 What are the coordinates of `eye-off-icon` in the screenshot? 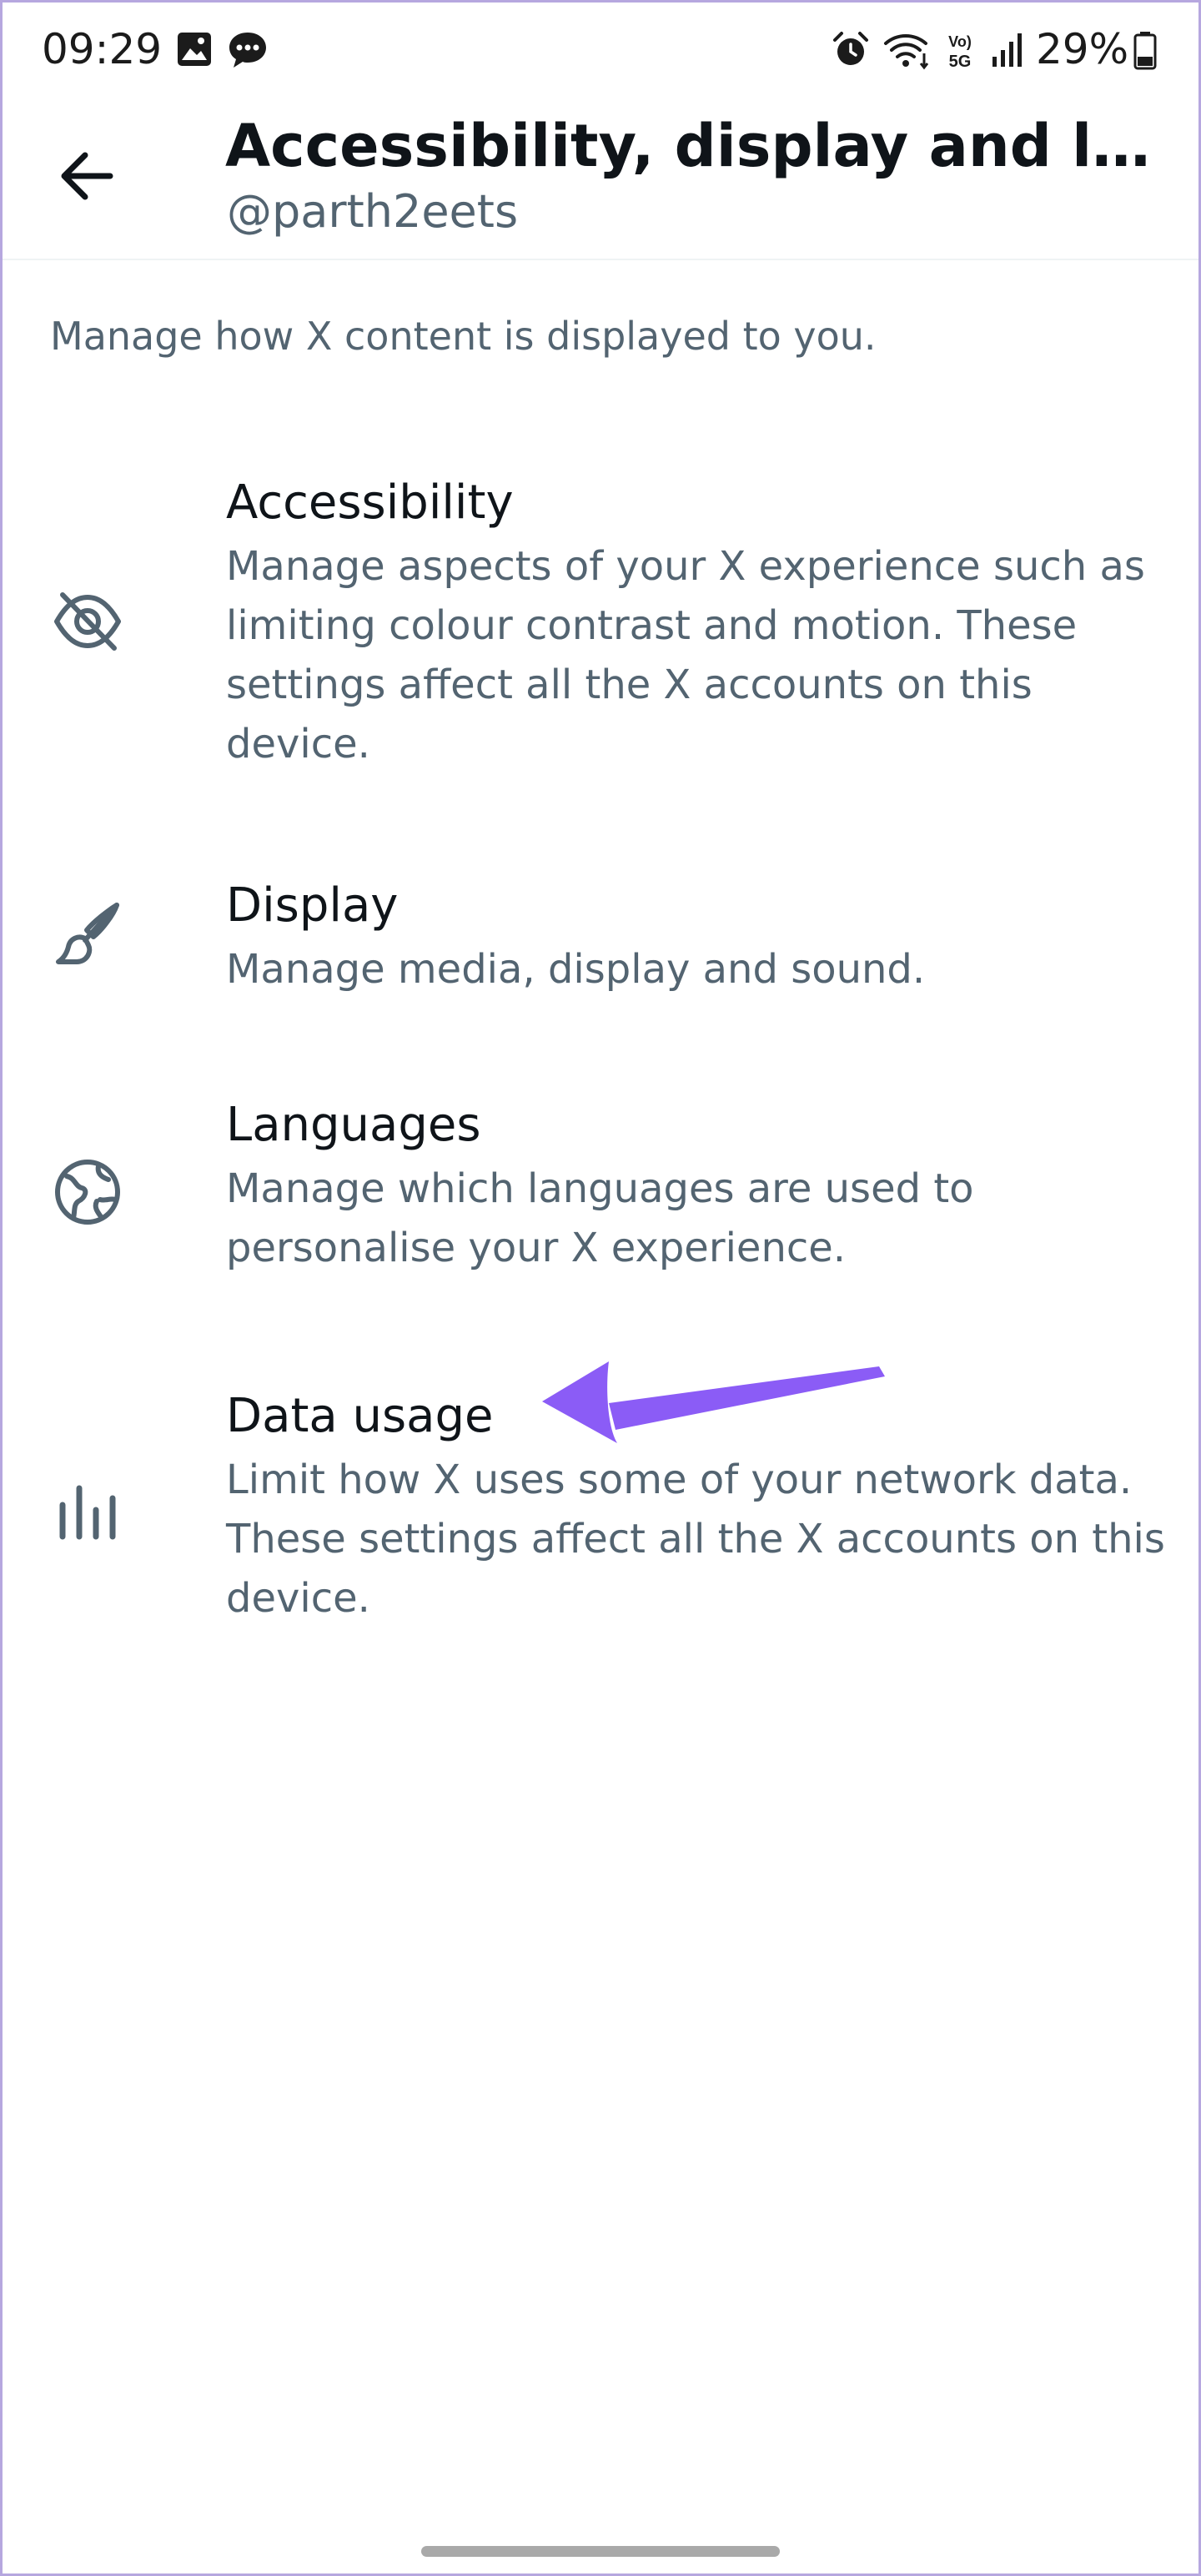 It's located at (88, 621).